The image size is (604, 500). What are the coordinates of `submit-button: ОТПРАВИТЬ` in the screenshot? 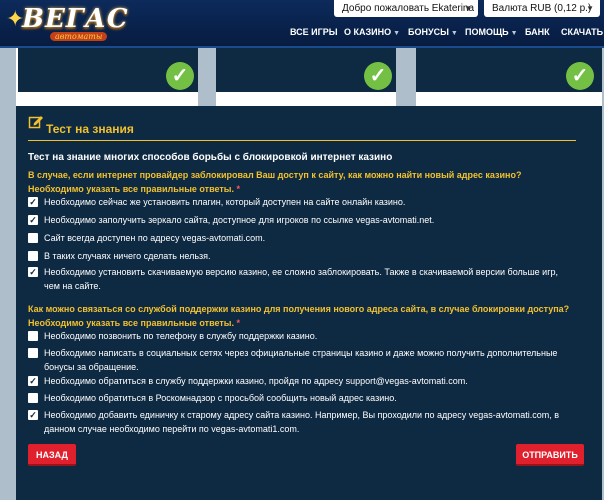 It's located at (550, 455).